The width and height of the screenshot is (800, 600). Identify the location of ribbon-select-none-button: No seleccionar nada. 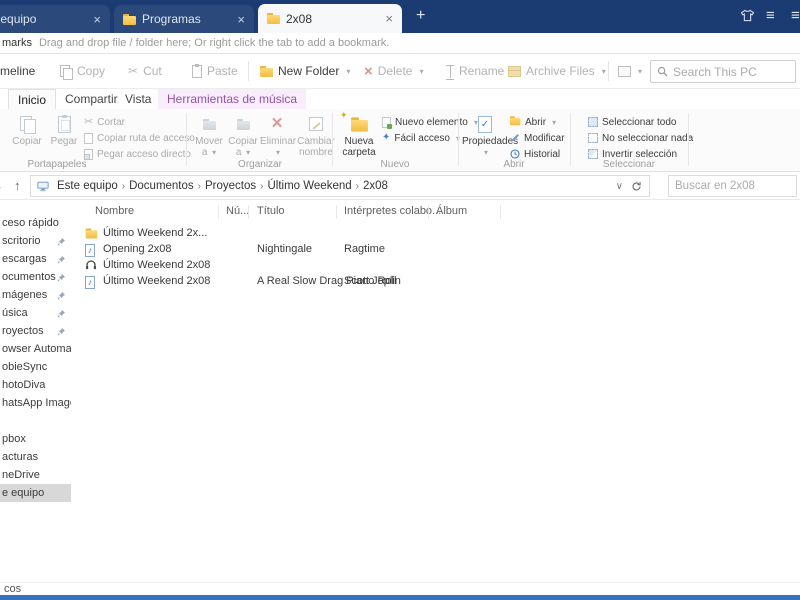
(640, 138).